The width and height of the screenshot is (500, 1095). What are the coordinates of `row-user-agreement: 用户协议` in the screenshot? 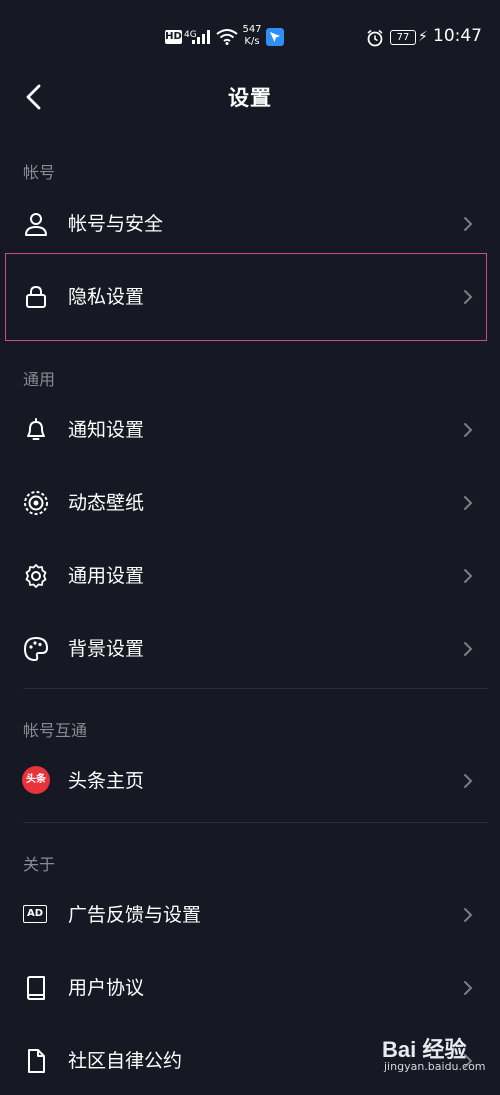 It's located at (250, 987).